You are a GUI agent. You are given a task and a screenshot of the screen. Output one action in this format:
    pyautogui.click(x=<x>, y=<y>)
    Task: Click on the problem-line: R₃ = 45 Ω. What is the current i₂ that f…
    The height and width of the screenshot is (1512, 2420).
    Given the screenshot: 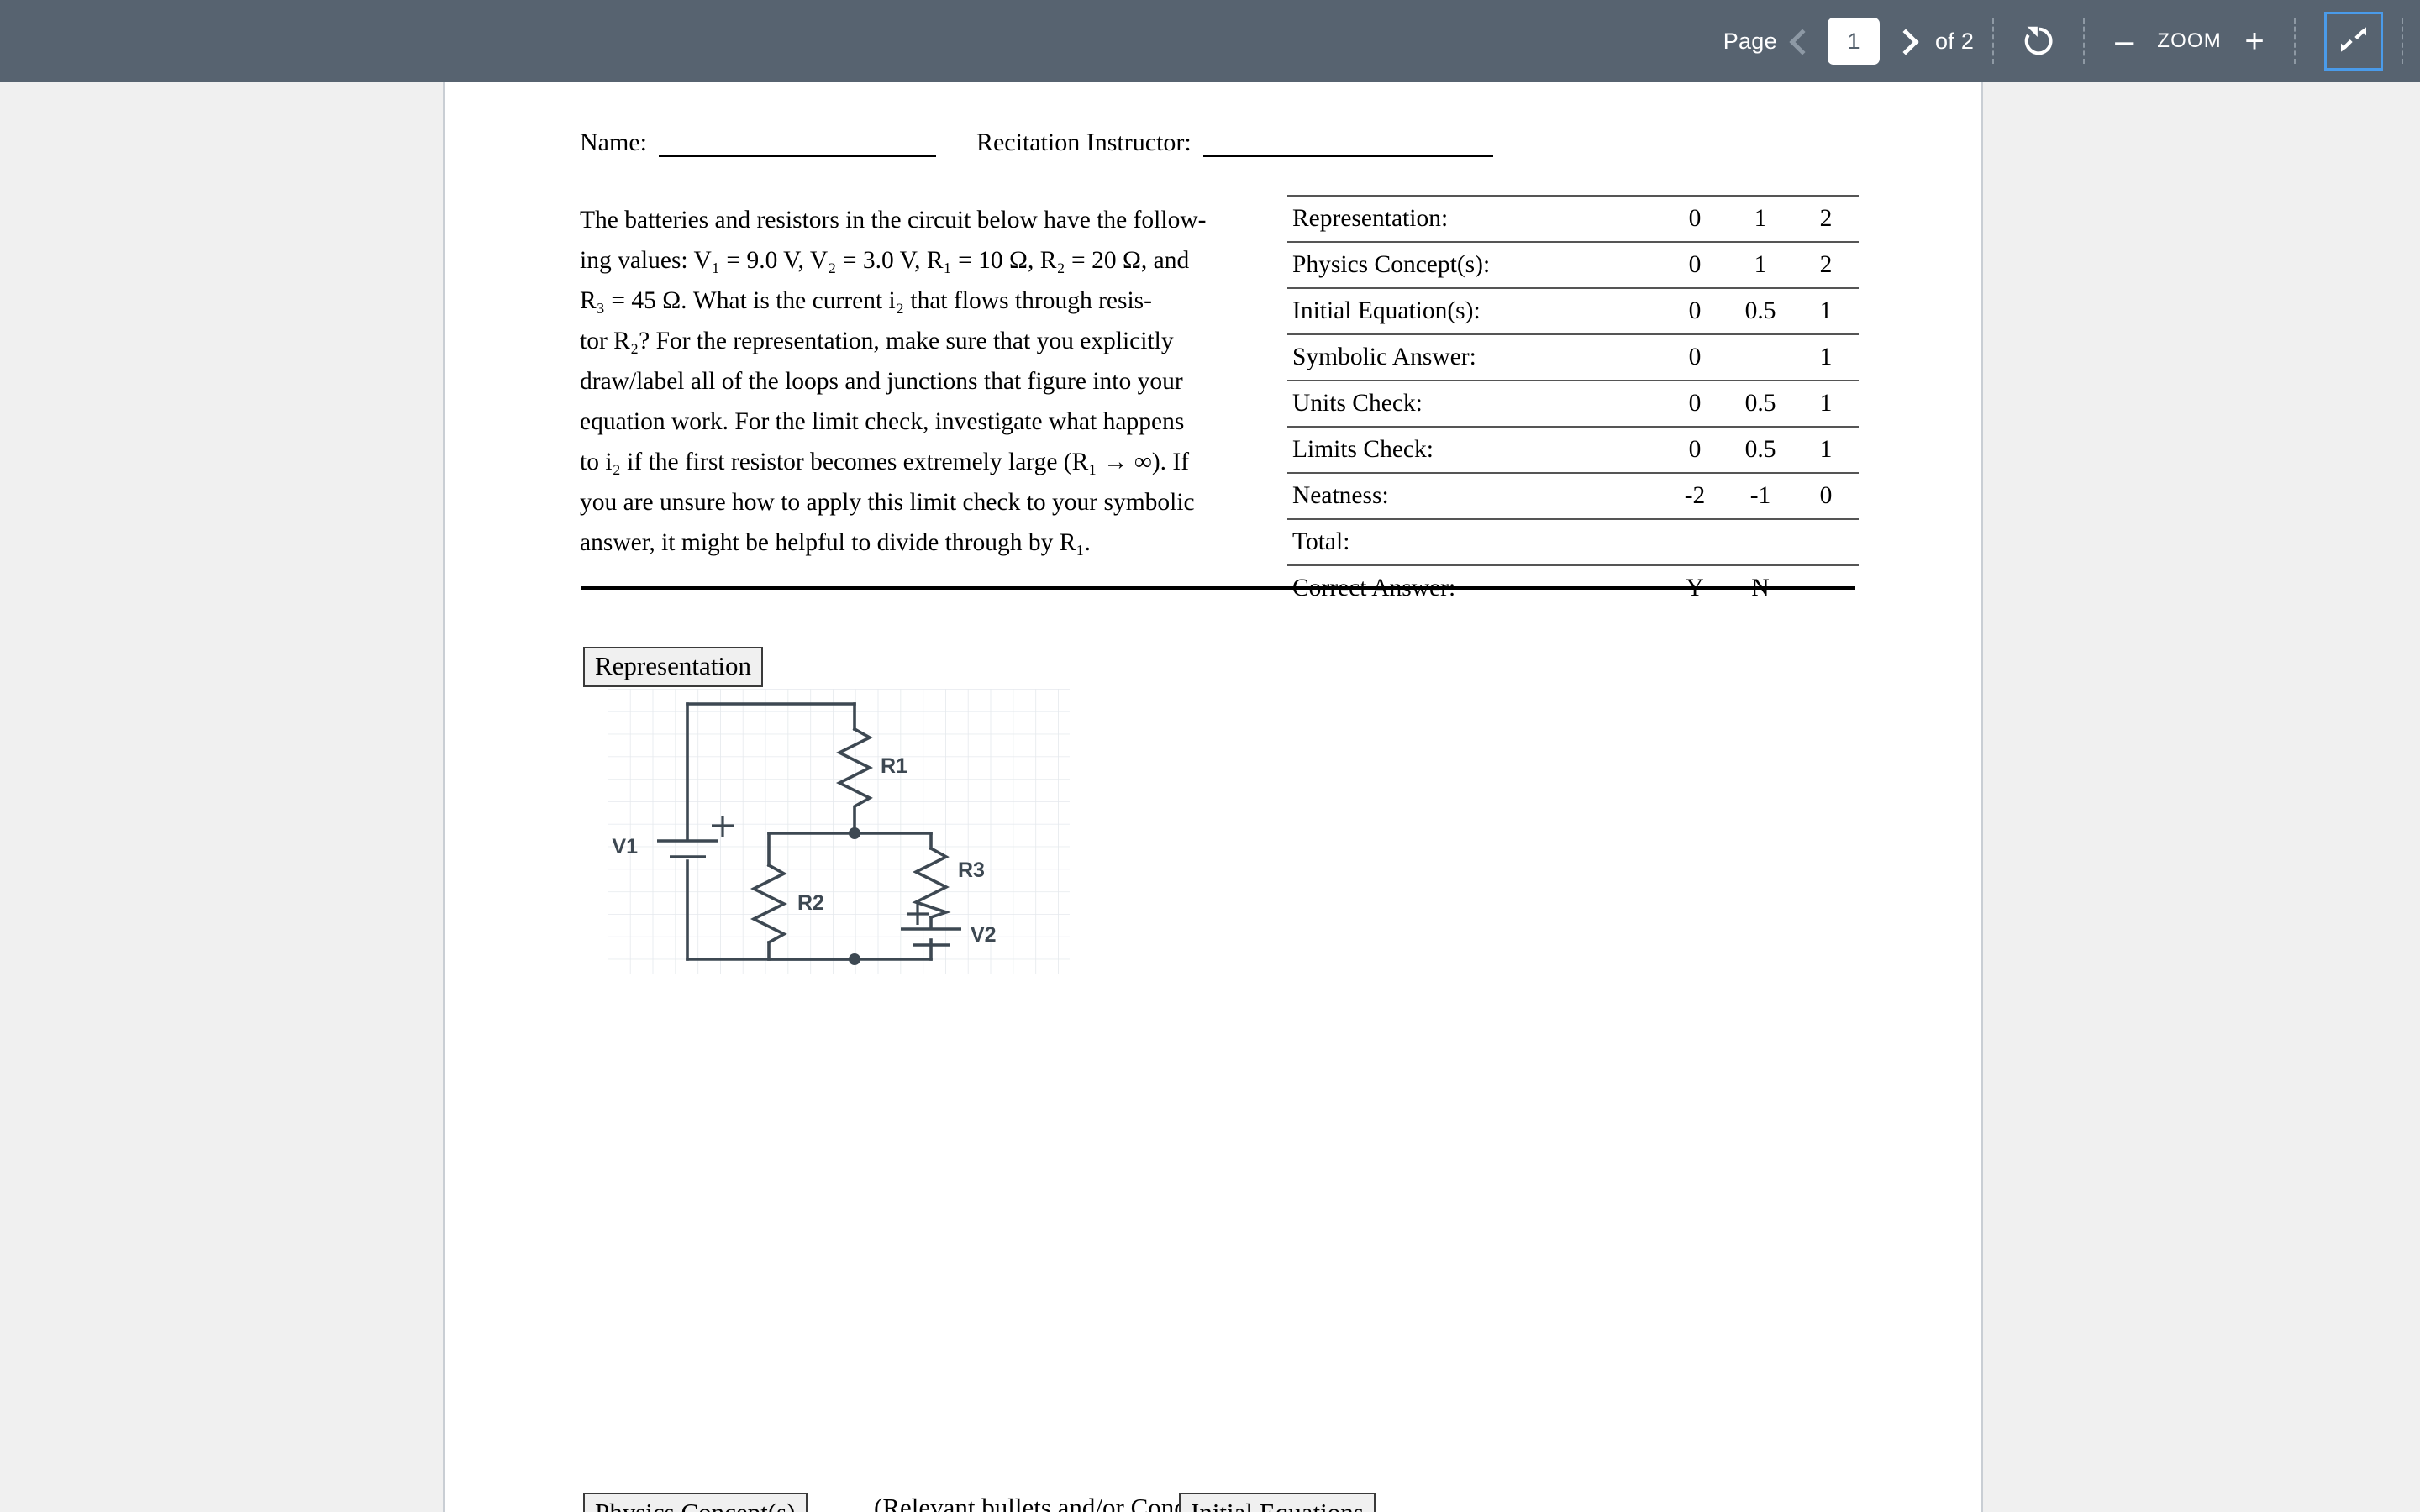 What is the action you would take?
    pyautogui.click(x=866, y=300)
    